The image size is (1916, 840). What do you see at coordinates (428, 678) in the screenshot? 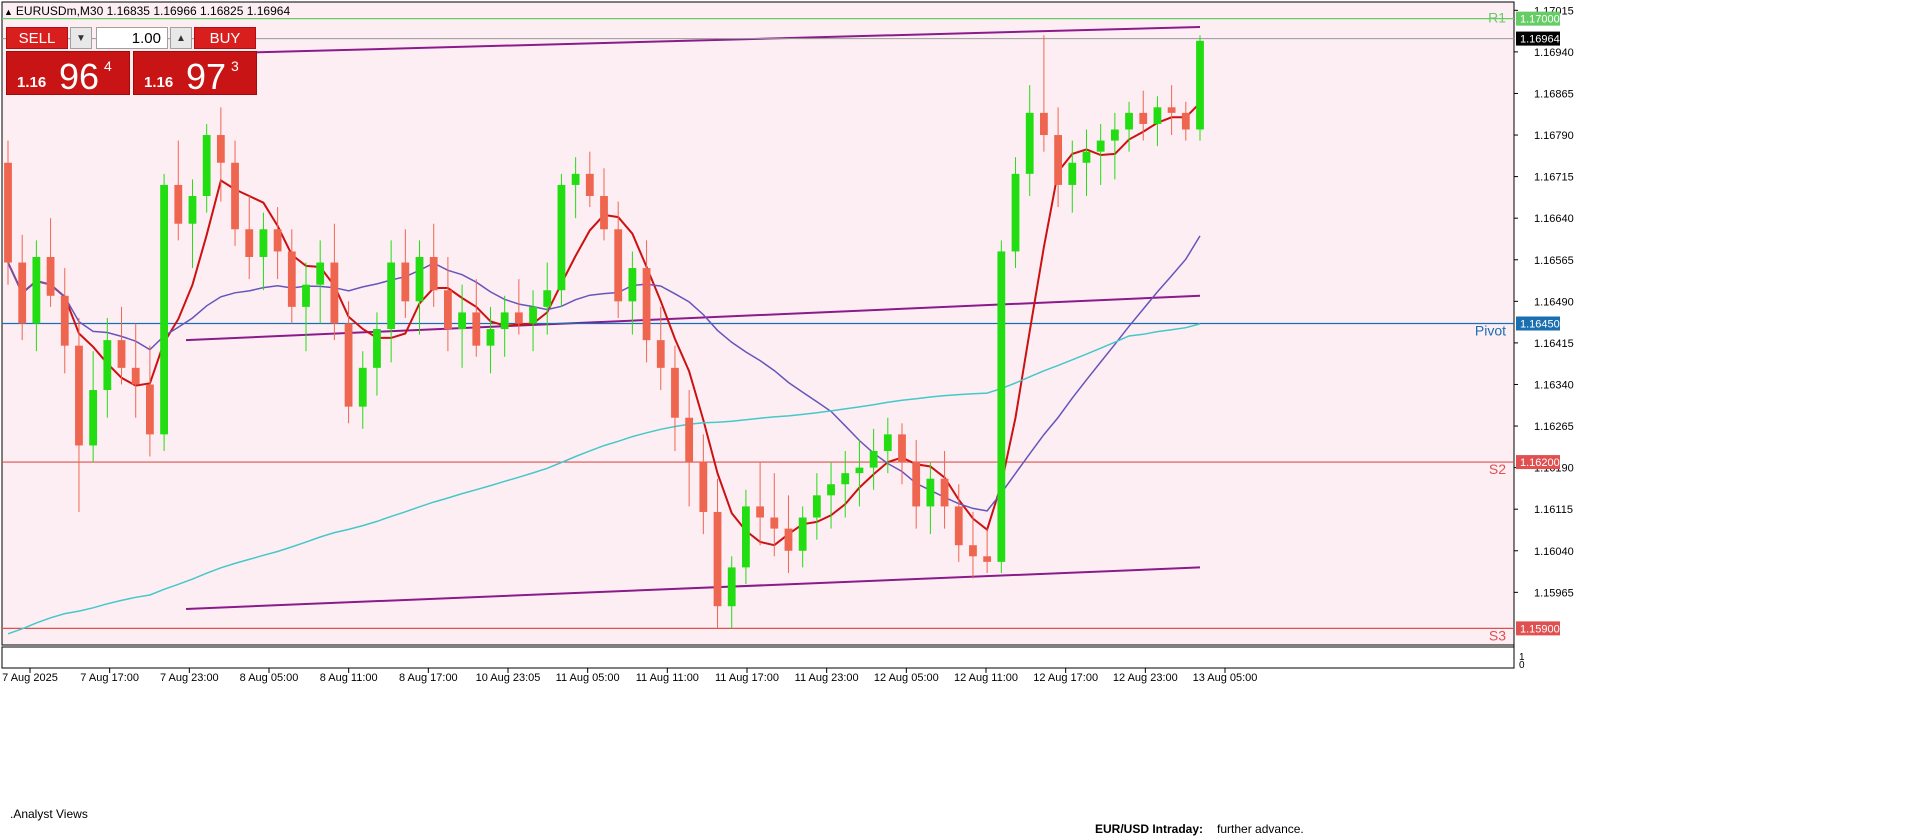
I see `x-tick-label: 8 Aug 17:00` at bounding box center [428, 678].